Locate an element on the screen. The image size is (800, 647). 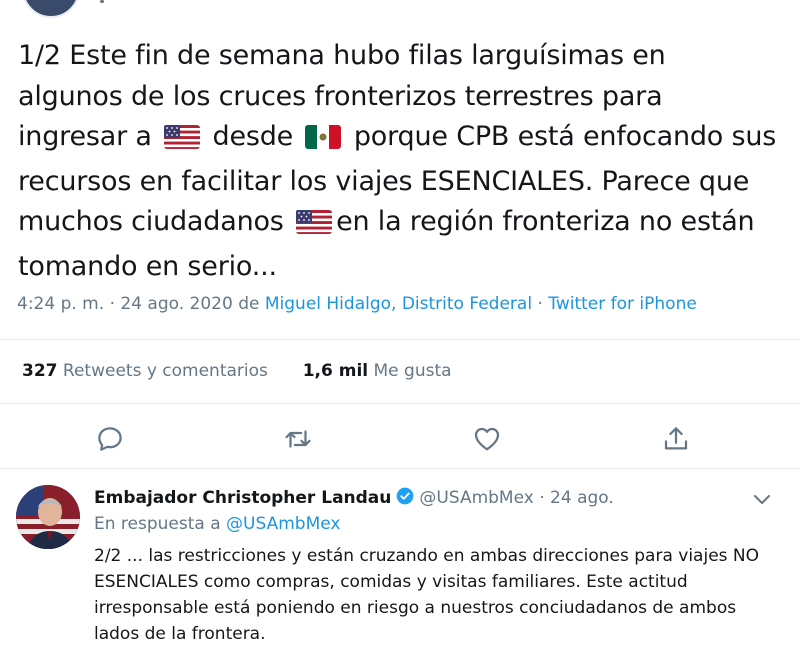
in-reply-to-handle: @USAmbMex is located at coordinates (283, 524).